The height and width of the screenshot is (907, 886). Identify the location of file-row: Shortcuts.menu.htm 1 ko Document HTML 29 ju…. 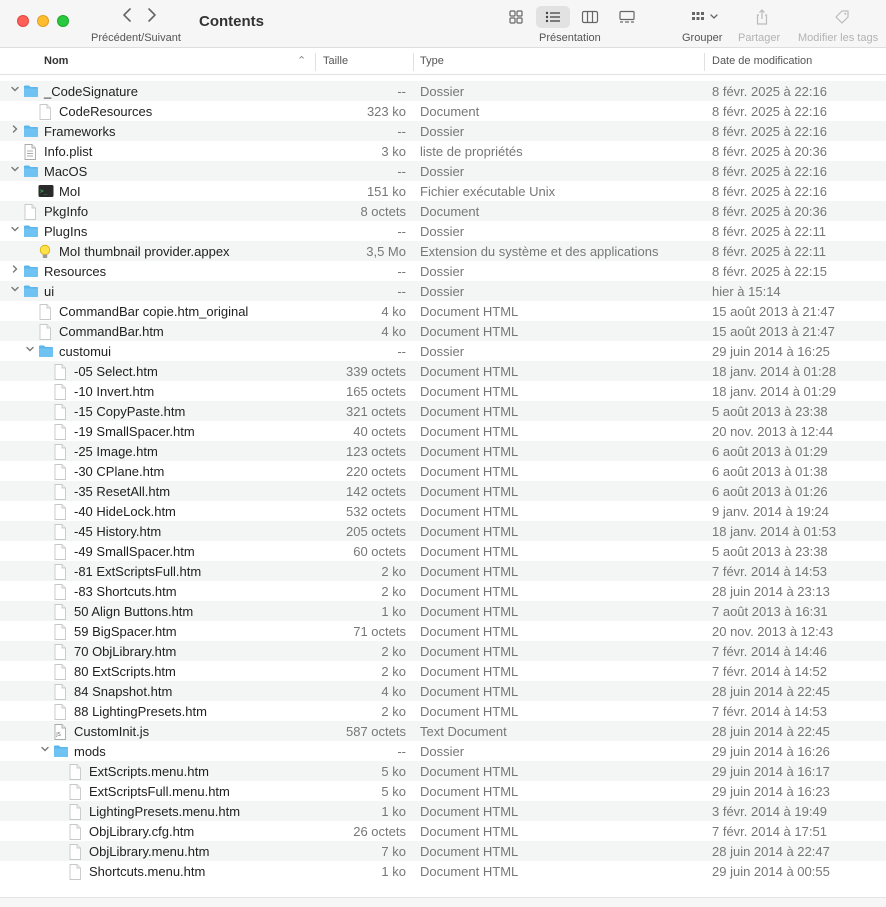
(443, 871).